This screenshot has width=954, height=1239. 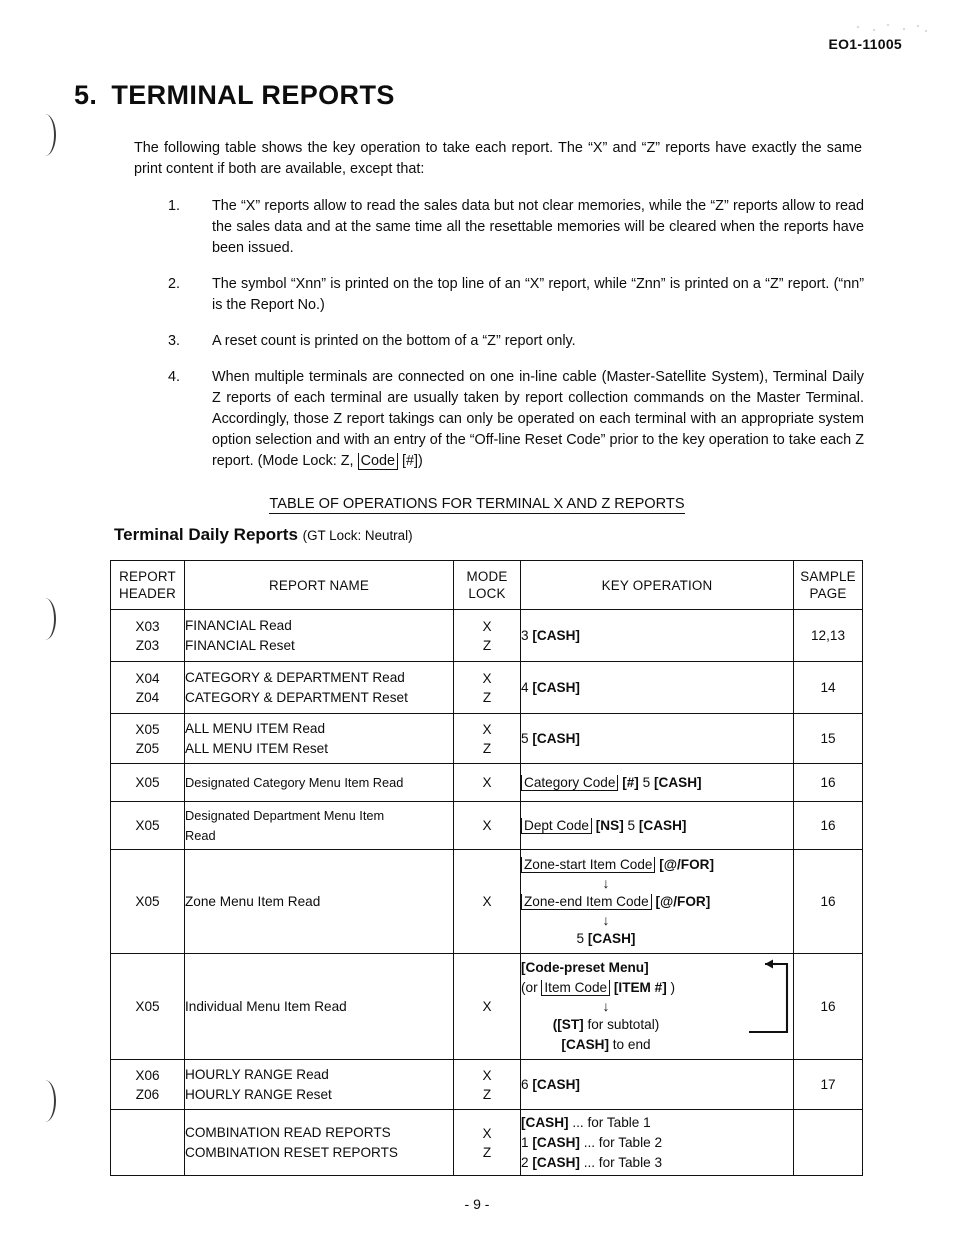 What do you see at coordinates (147, 738) in the screenshot?
I see `cell-report-header: X05 Z05` at bounding box center [147, 738].